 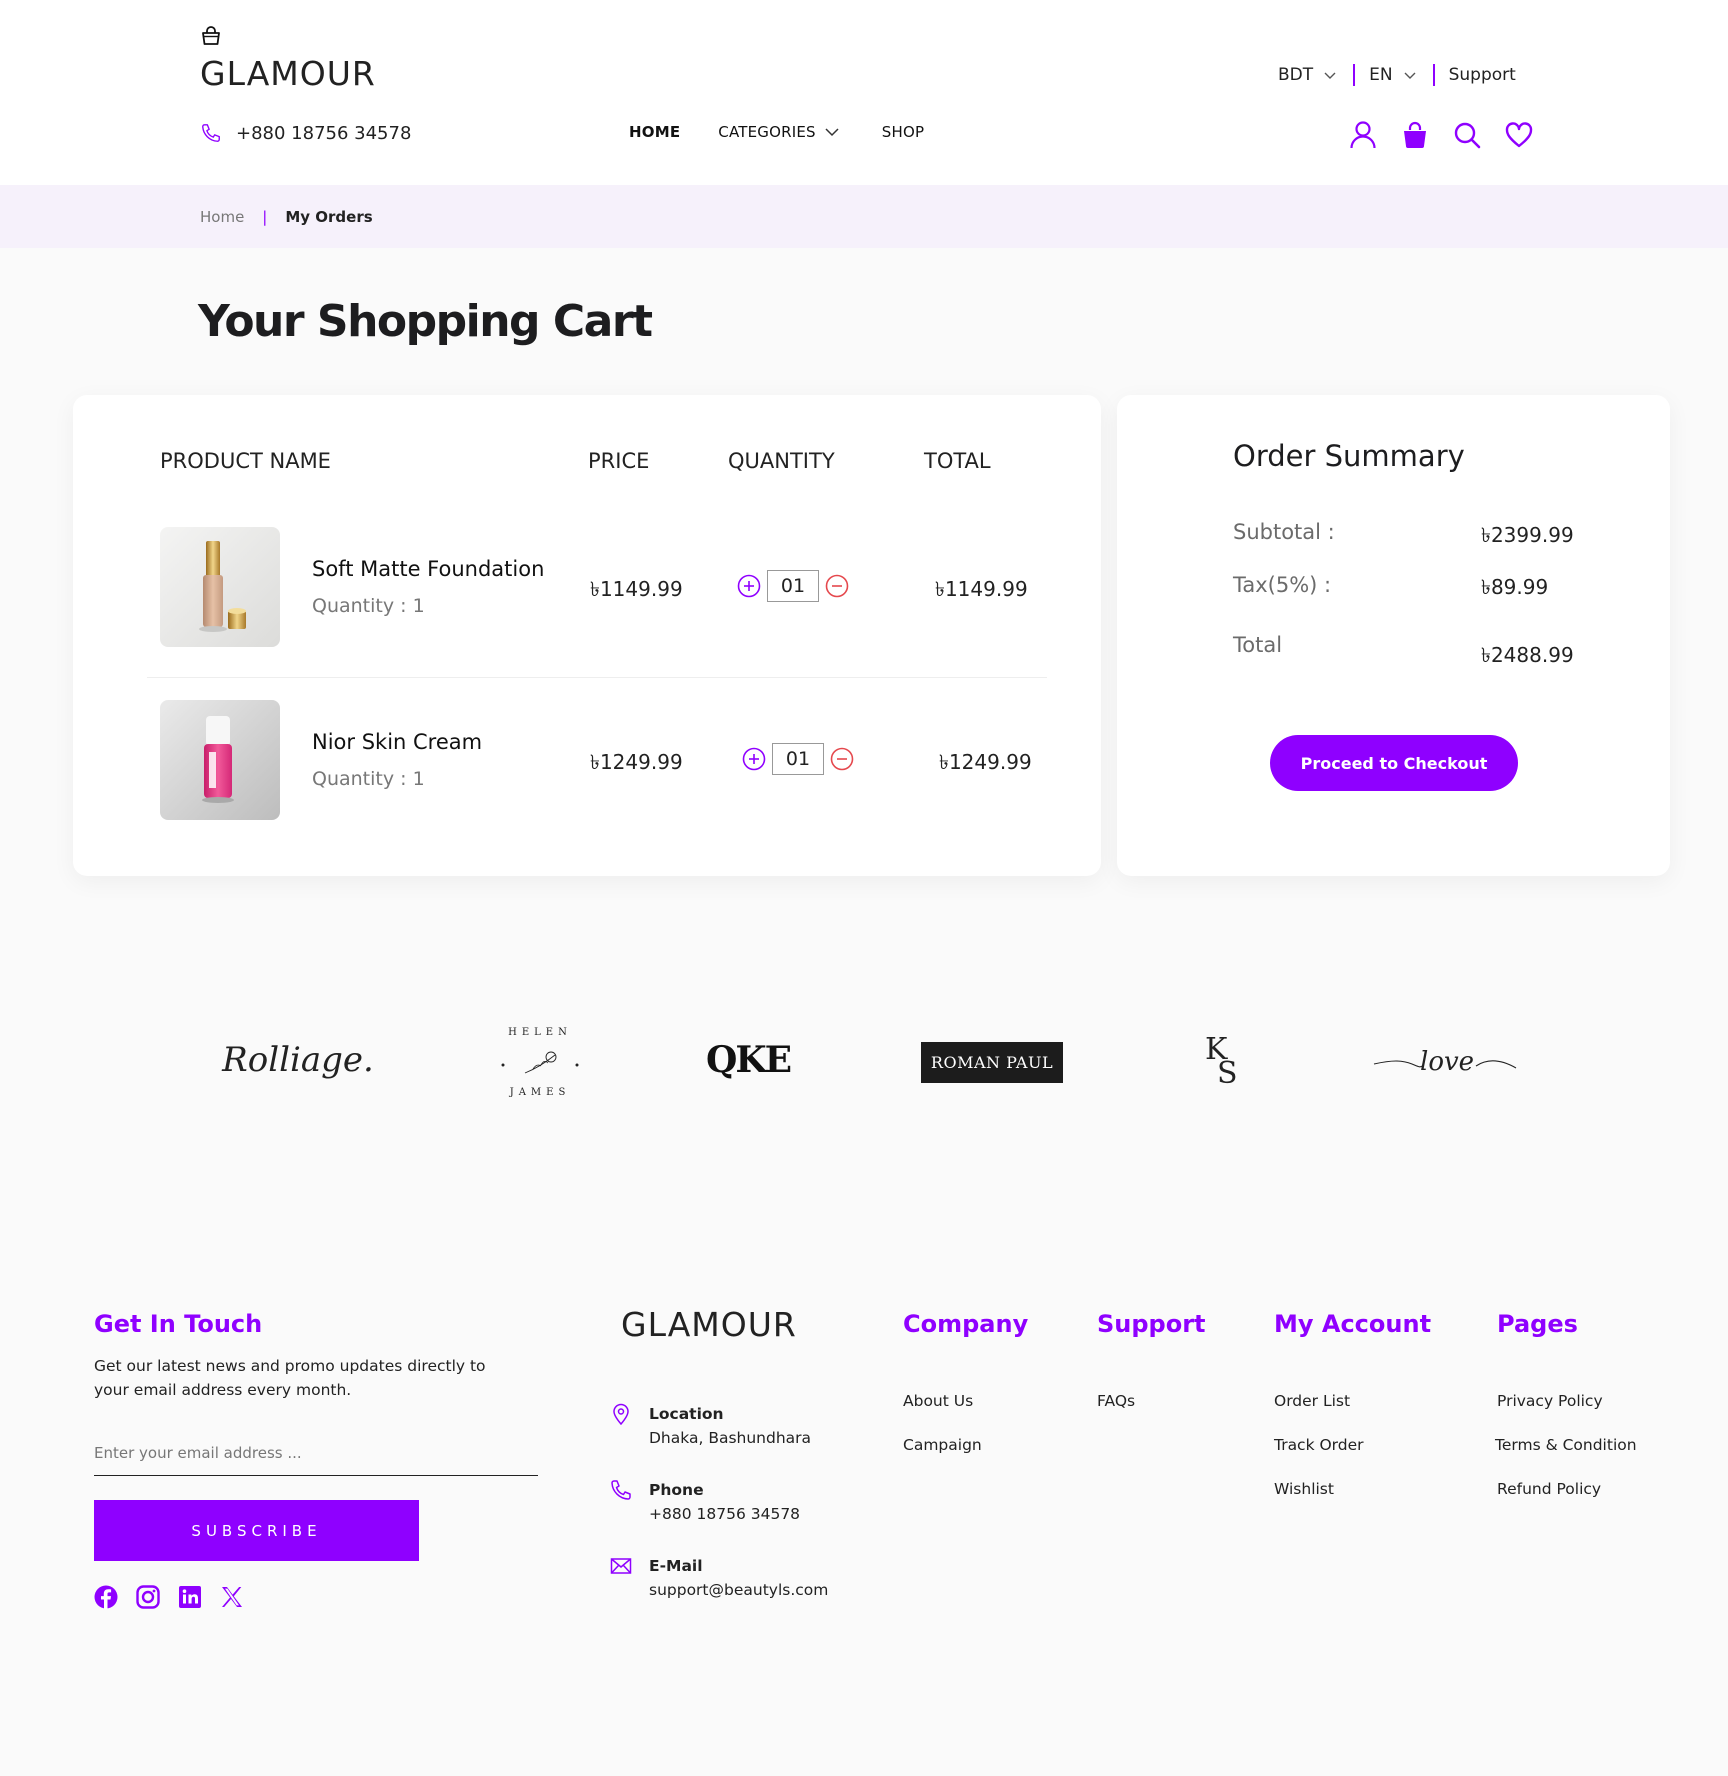 I want to click on language-select: EN, so click(x=1392, y=75).